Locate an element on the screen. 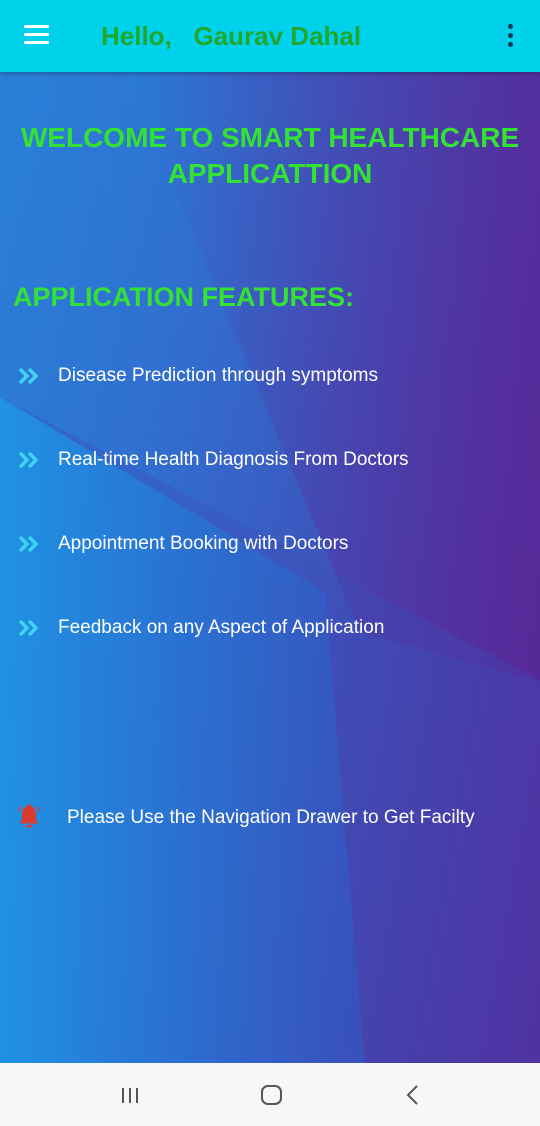 This screenshot has width=540, height=1126. feature-label: Real-time Health Diagnosis From Doctors is located at coordinates (233, 459).